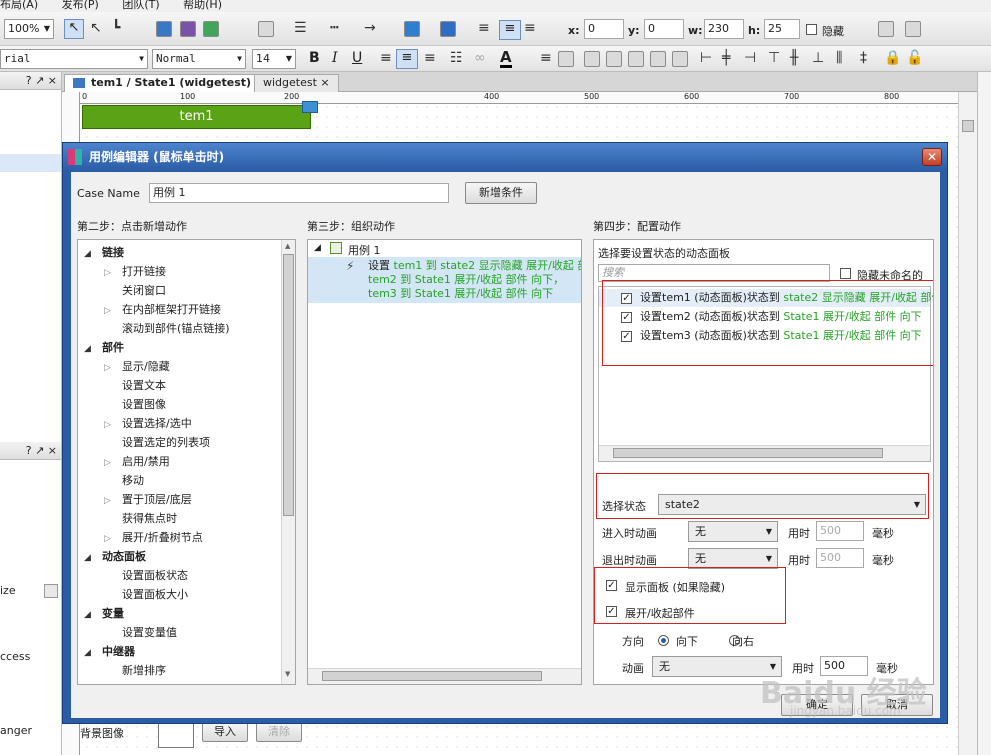  I want to click on enter-anim-dropdown: 无 ▼, so click(733, 531).